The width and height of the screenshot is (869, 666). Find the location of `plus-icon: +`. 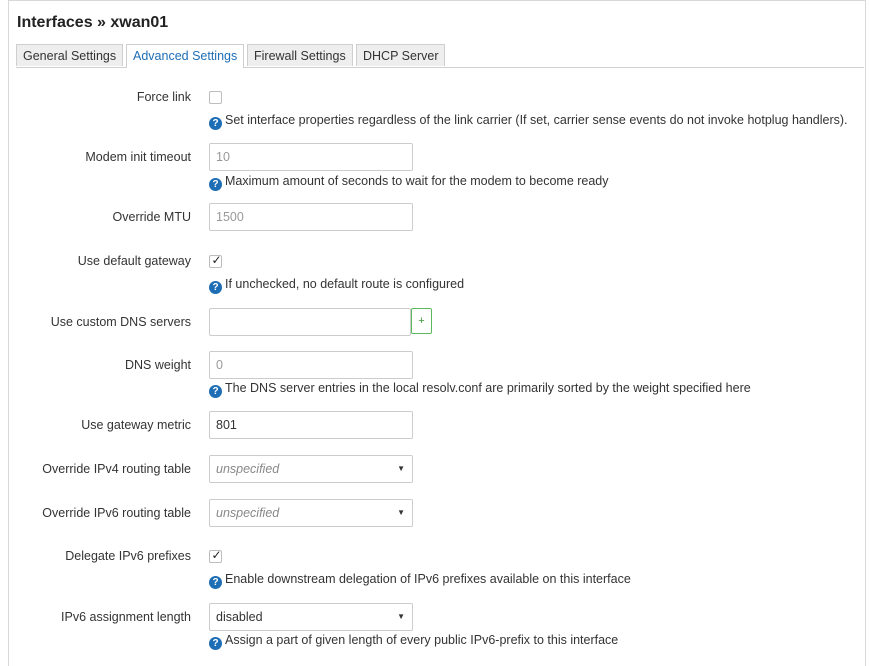

plus-icon: + is located at coordinates (421, 321).